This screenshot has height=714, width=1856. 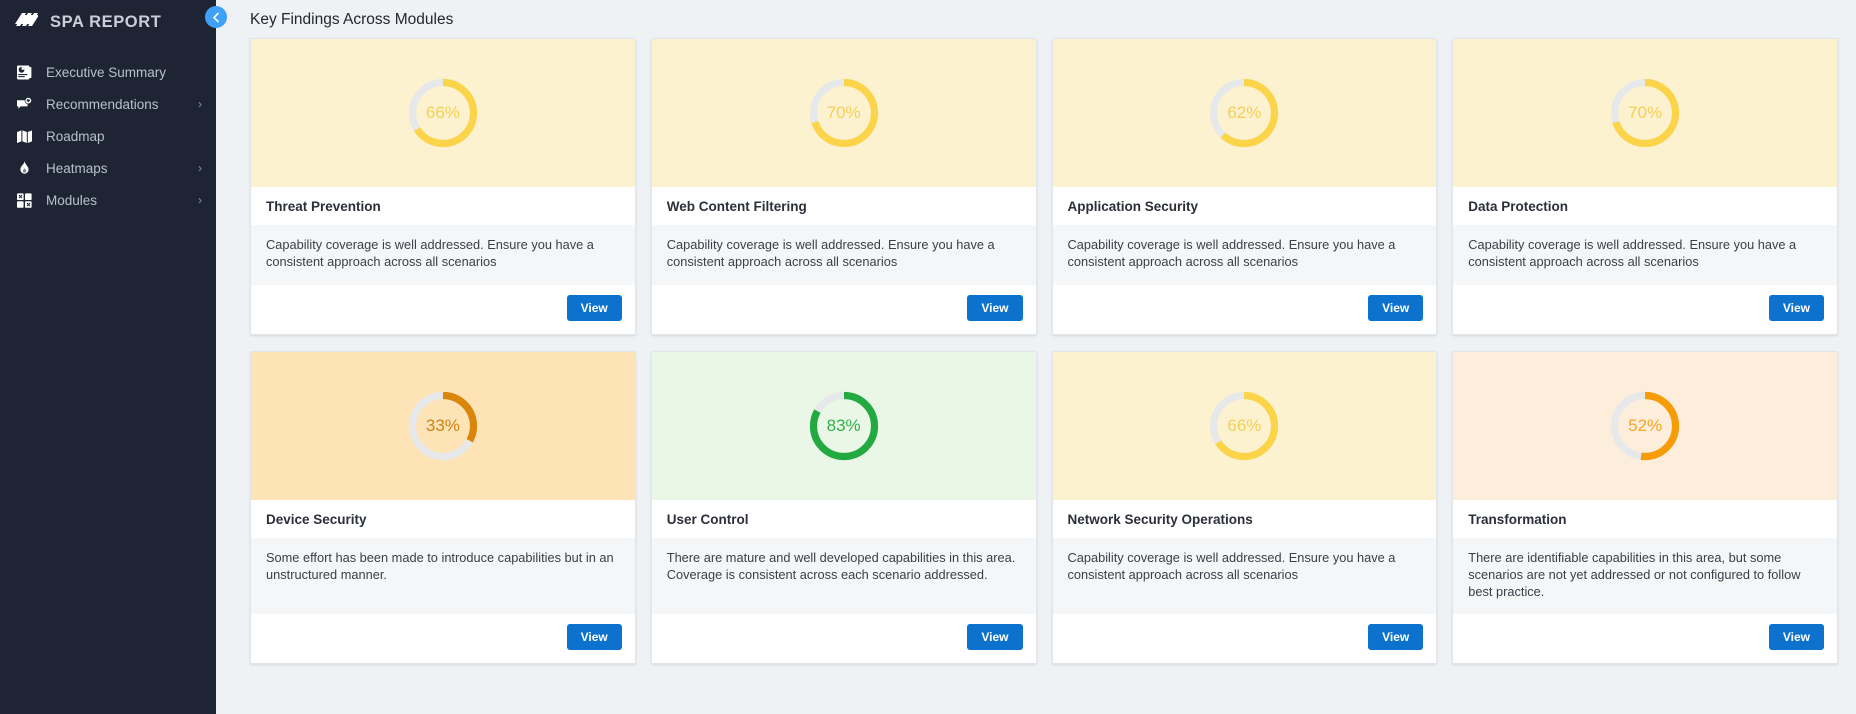 What do you see at coordinates (72, 200) in the screenshot?
I see `sidebar-item-label: Modules` at bounding box center [72, 200].